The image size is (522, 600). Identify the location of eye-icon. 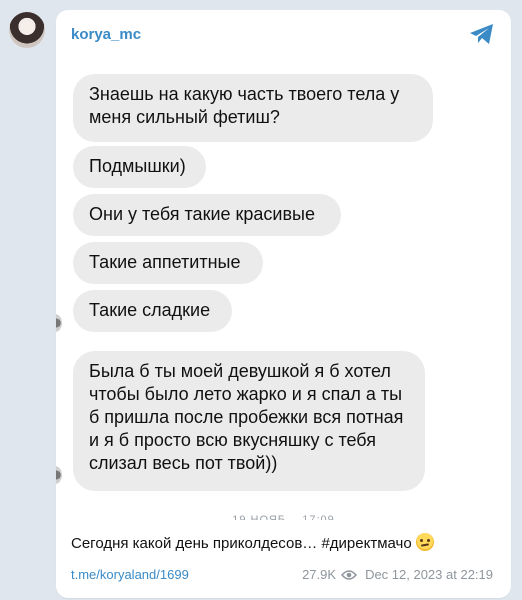
(349, 574).